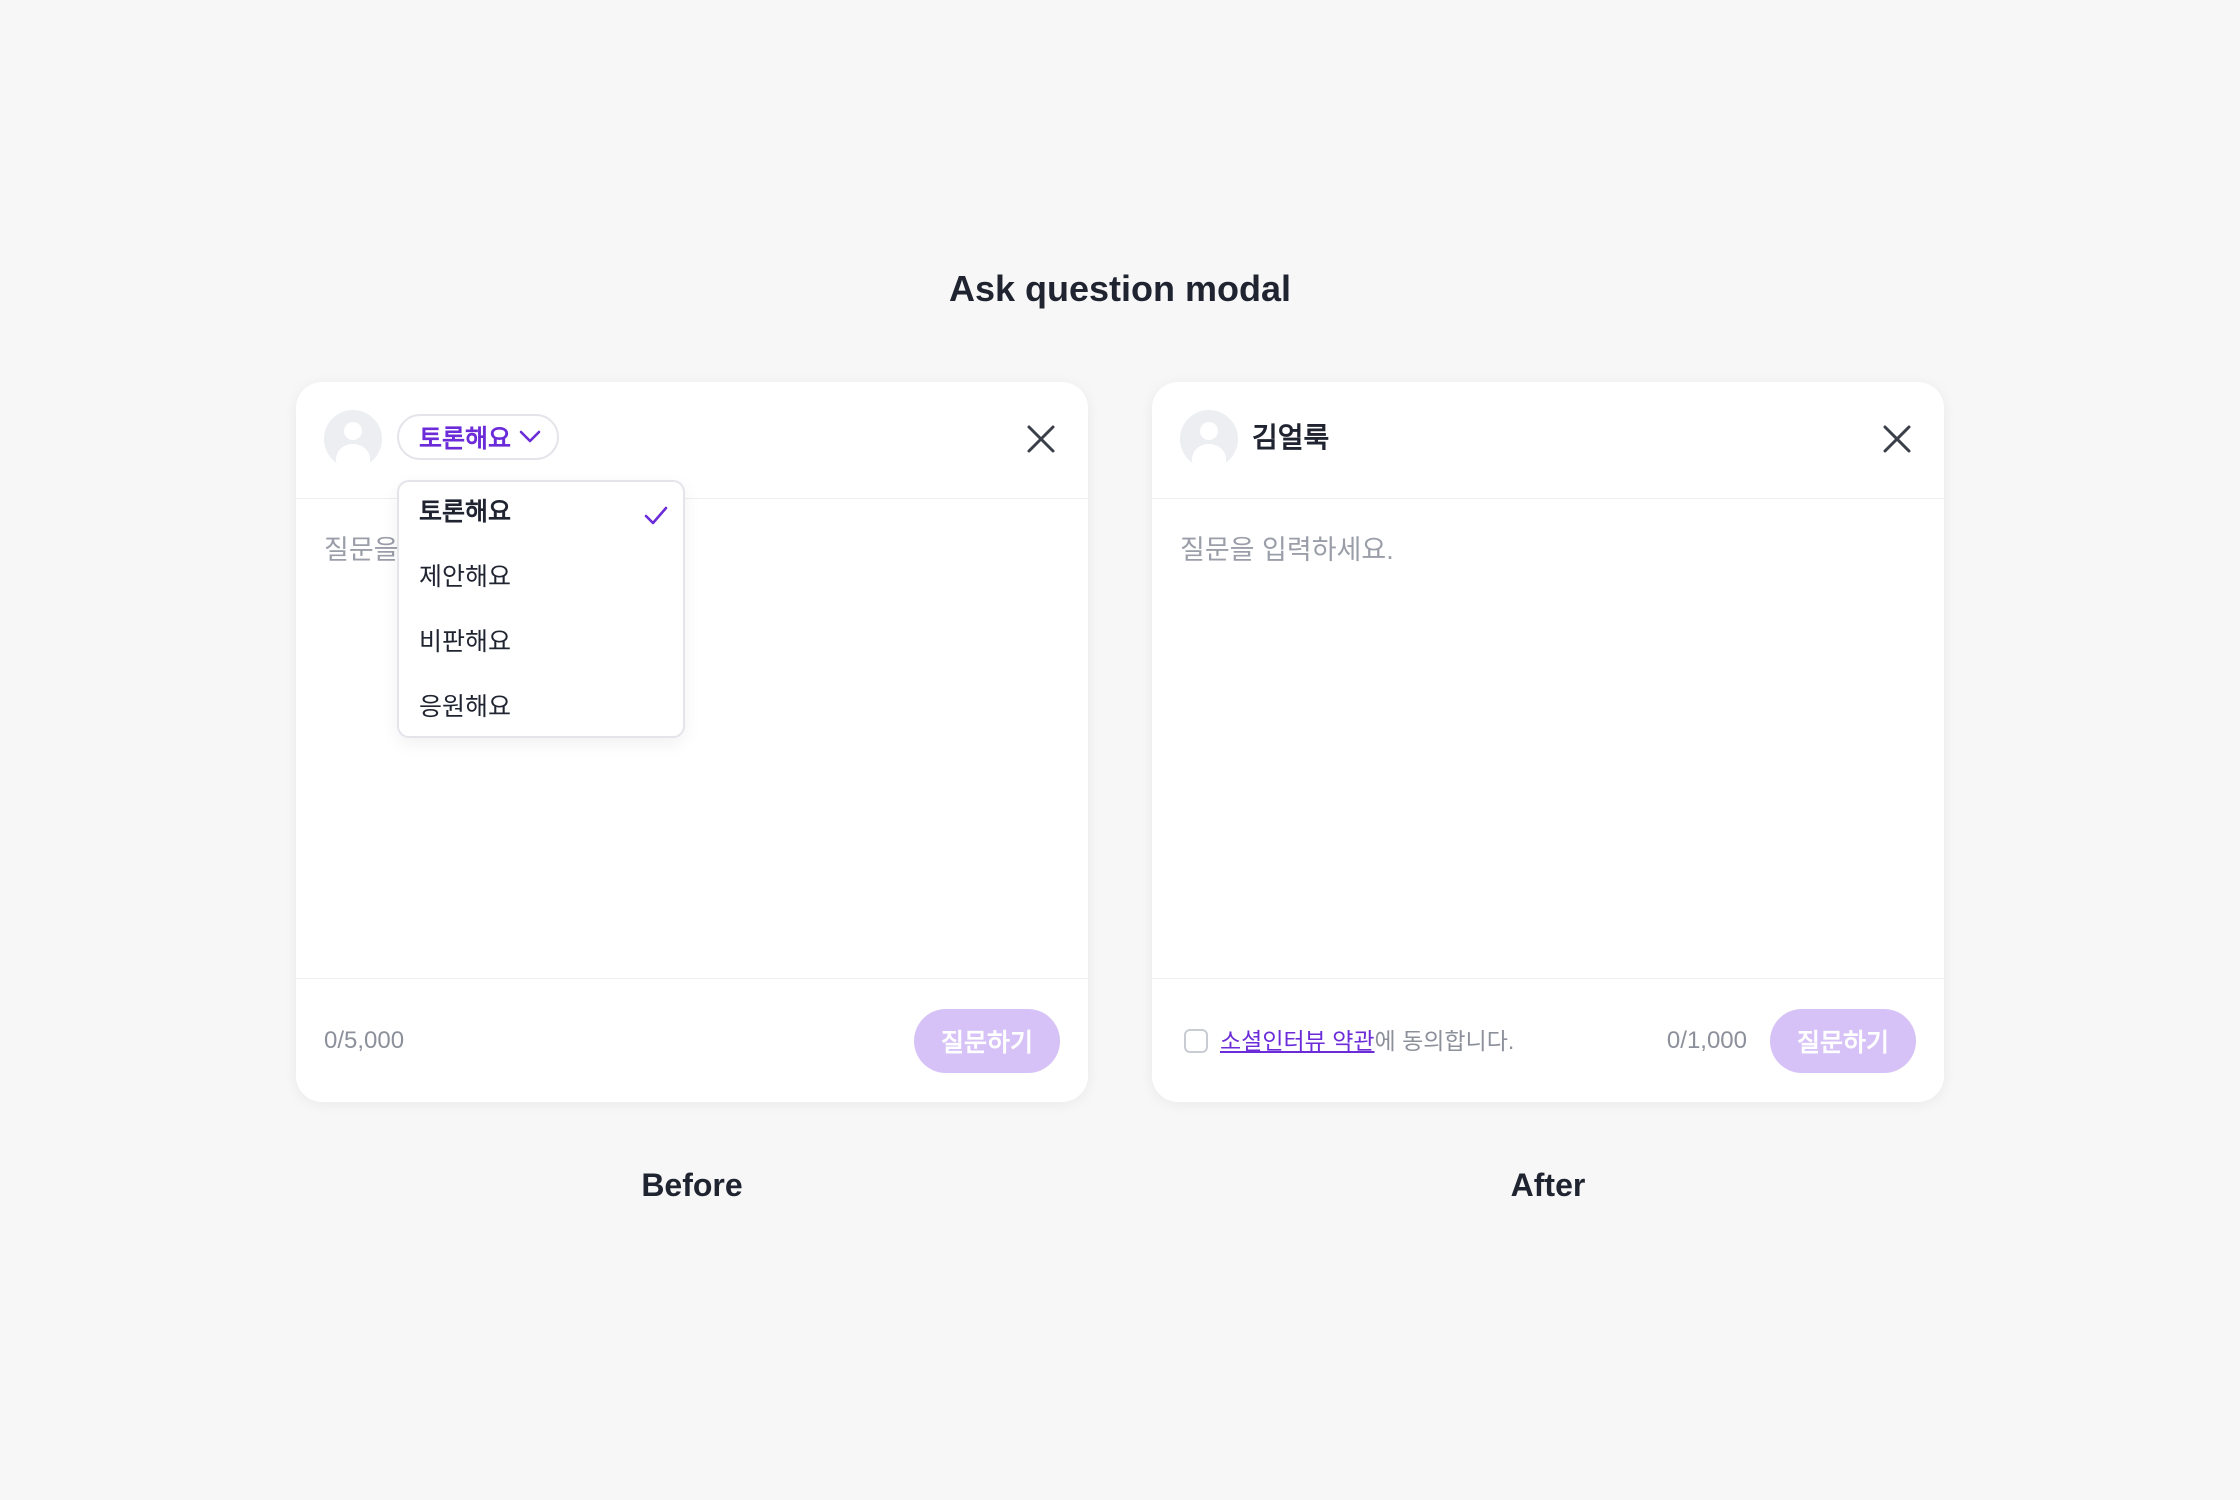 The width and height of the screenshot is (2240, 1500). I want to click on before-caption: Before, so click(692, 1185).